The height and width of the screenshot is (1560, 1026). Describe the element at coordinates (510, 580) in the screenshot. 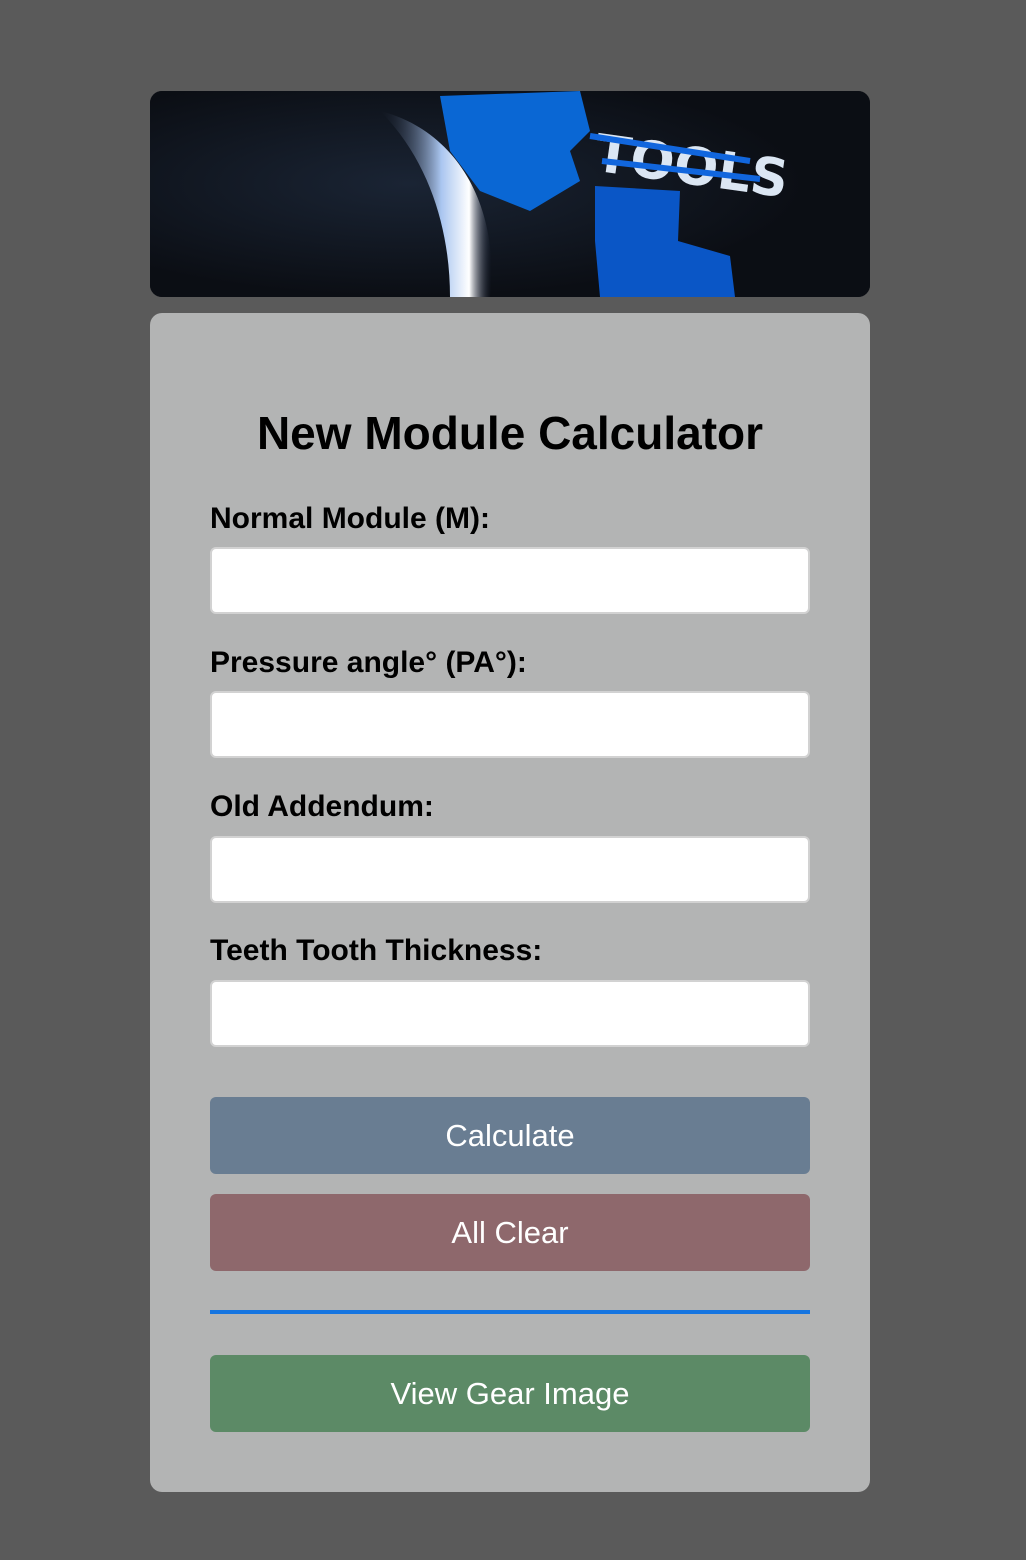

I see `normal-module-input` at that location.